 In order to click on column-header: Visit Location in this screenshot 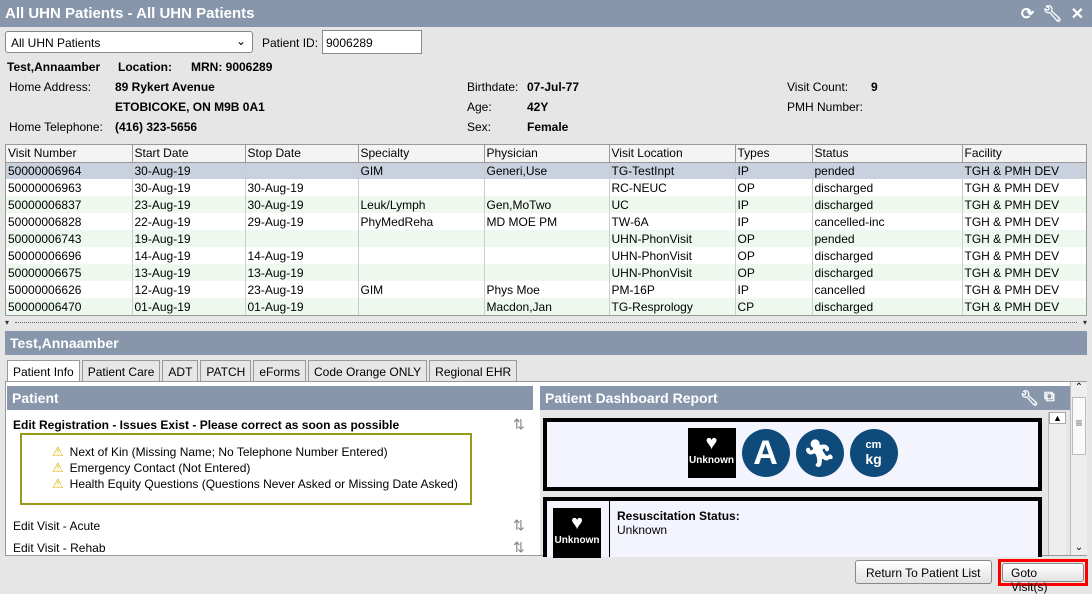, I will do `click(672, 154)`.